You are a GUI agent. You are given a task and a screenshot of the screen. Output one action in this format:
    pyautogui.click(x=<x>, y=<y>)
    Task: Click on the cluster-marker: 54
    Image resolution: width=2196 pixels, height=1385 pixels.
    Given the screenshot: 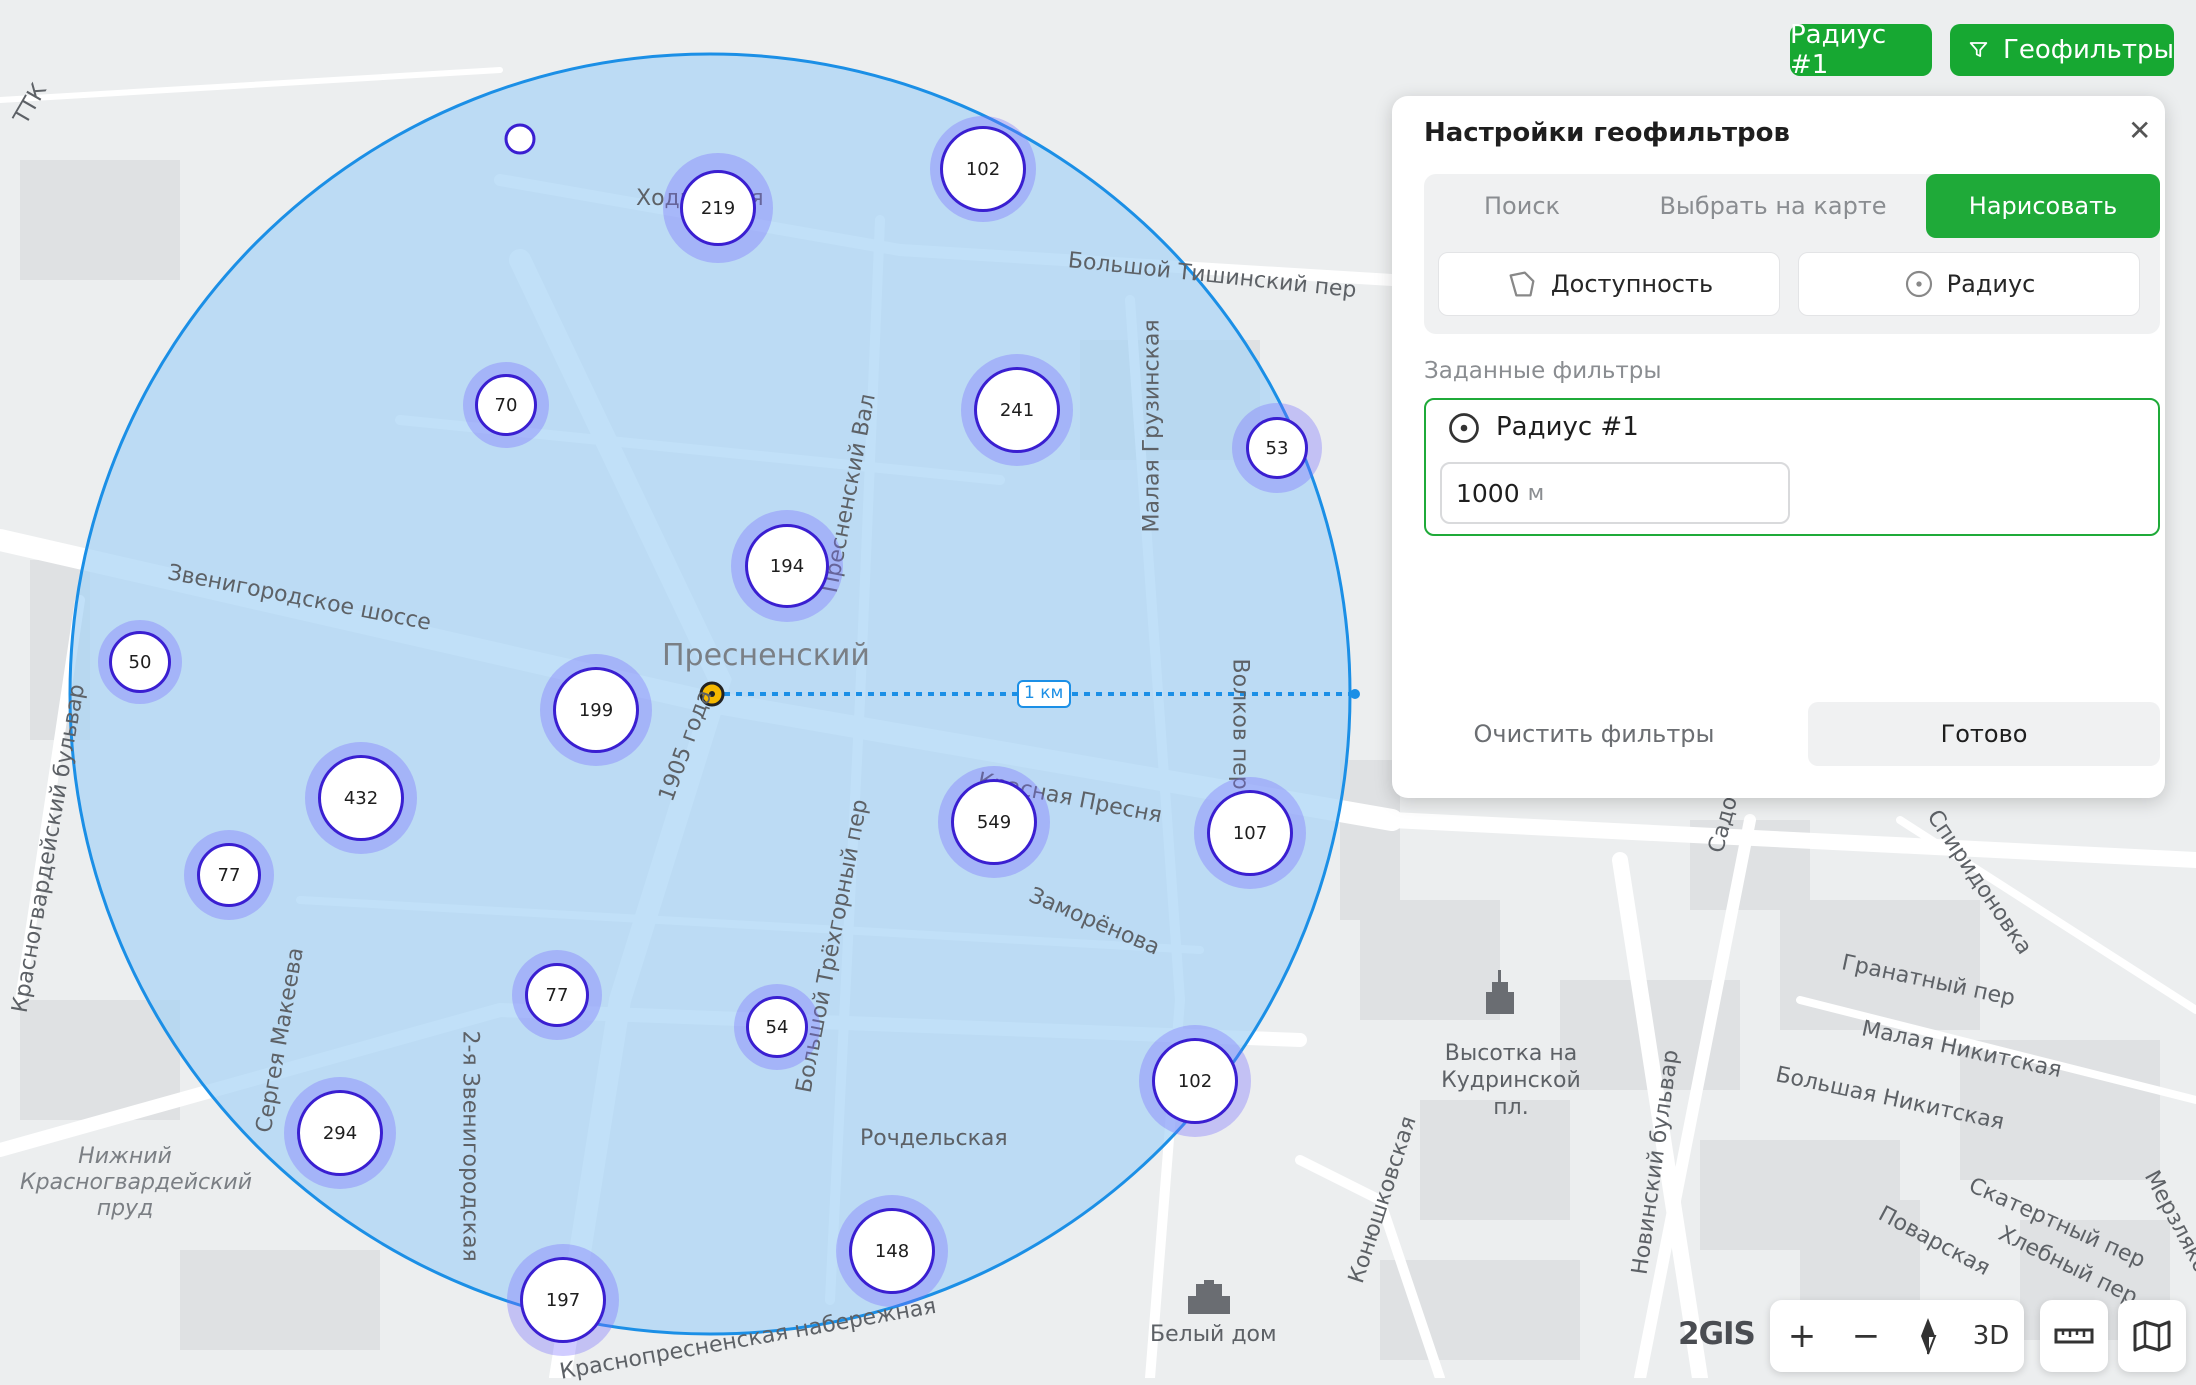 What is the action you would take?
    pyautogui.click(x=777, y=1027)
    